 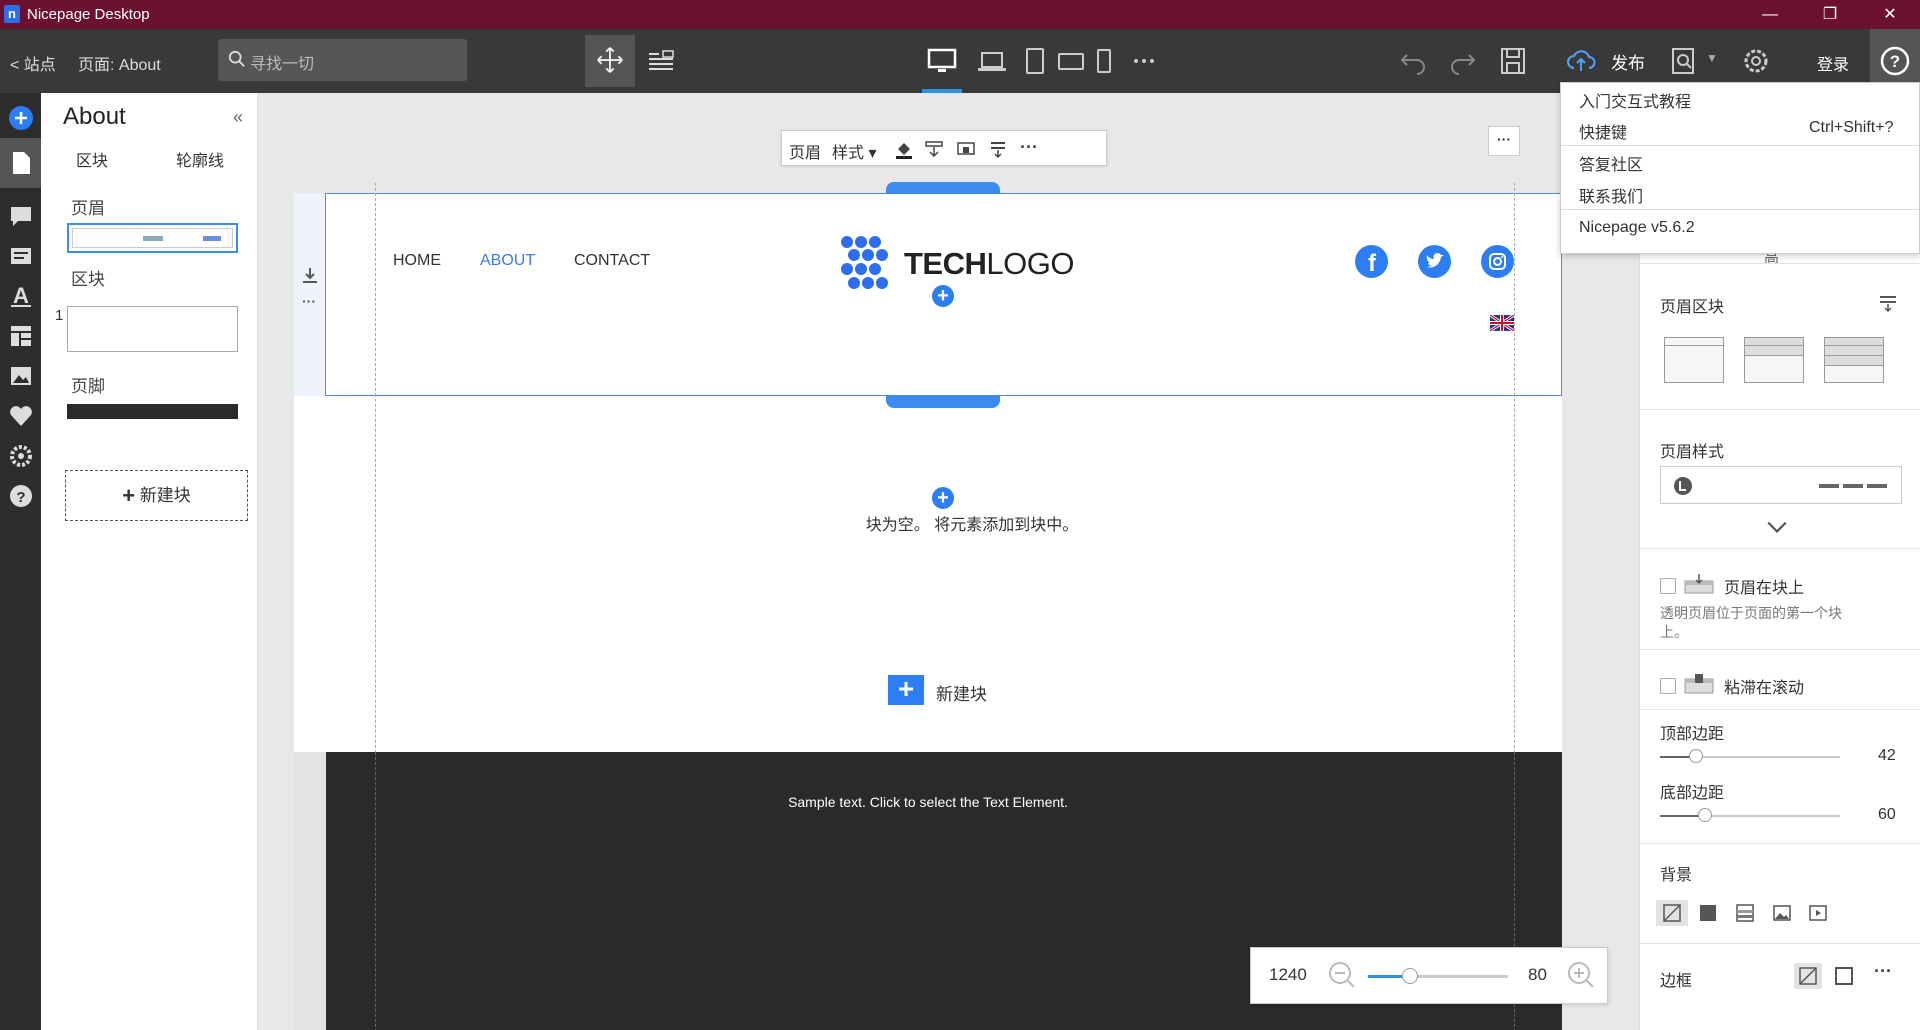 What do you see at coordinates (1833, 63) in the screenshot?
I see `login-button: 登录` at bounding box center [1833, 63].